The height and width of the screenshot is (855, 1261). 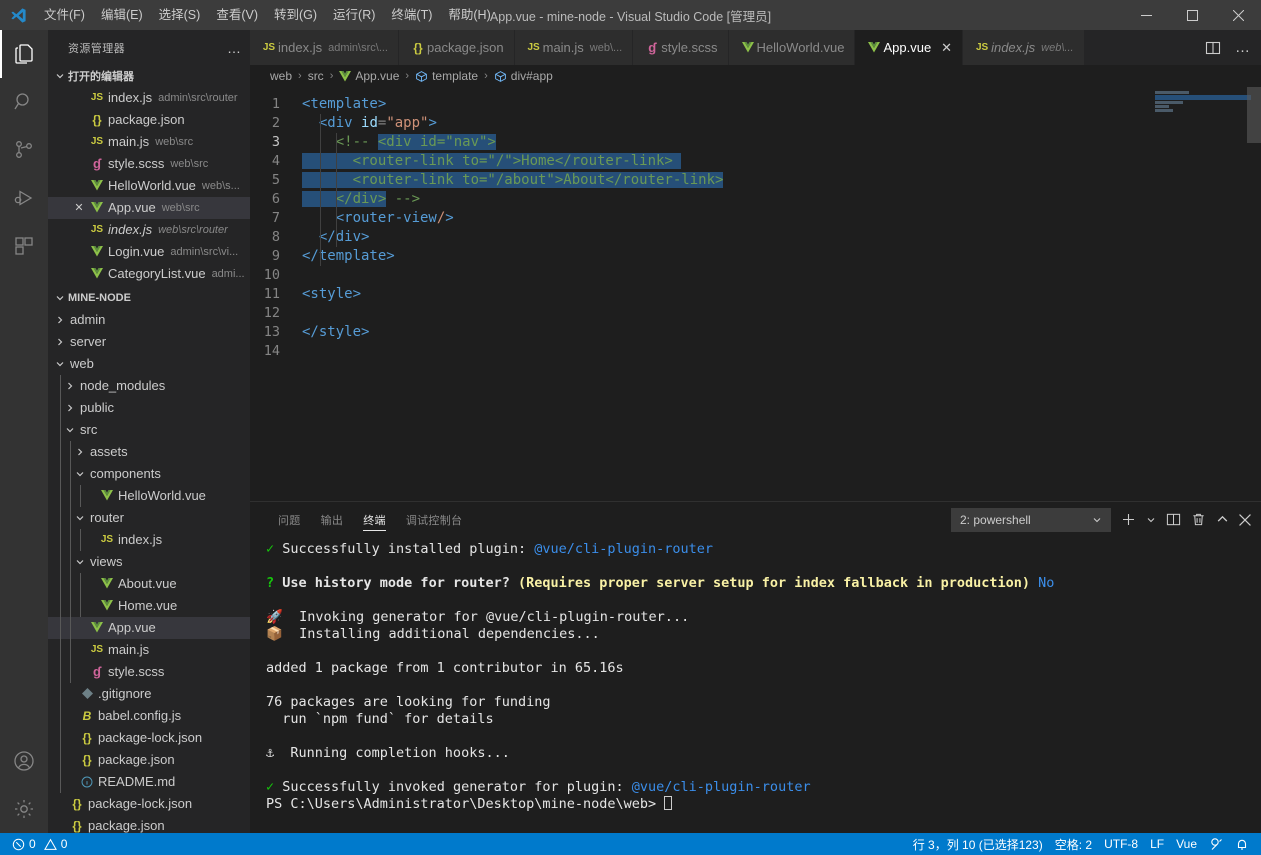 I want to click on tree-file: Home.vue, so click(x=149, y=605).